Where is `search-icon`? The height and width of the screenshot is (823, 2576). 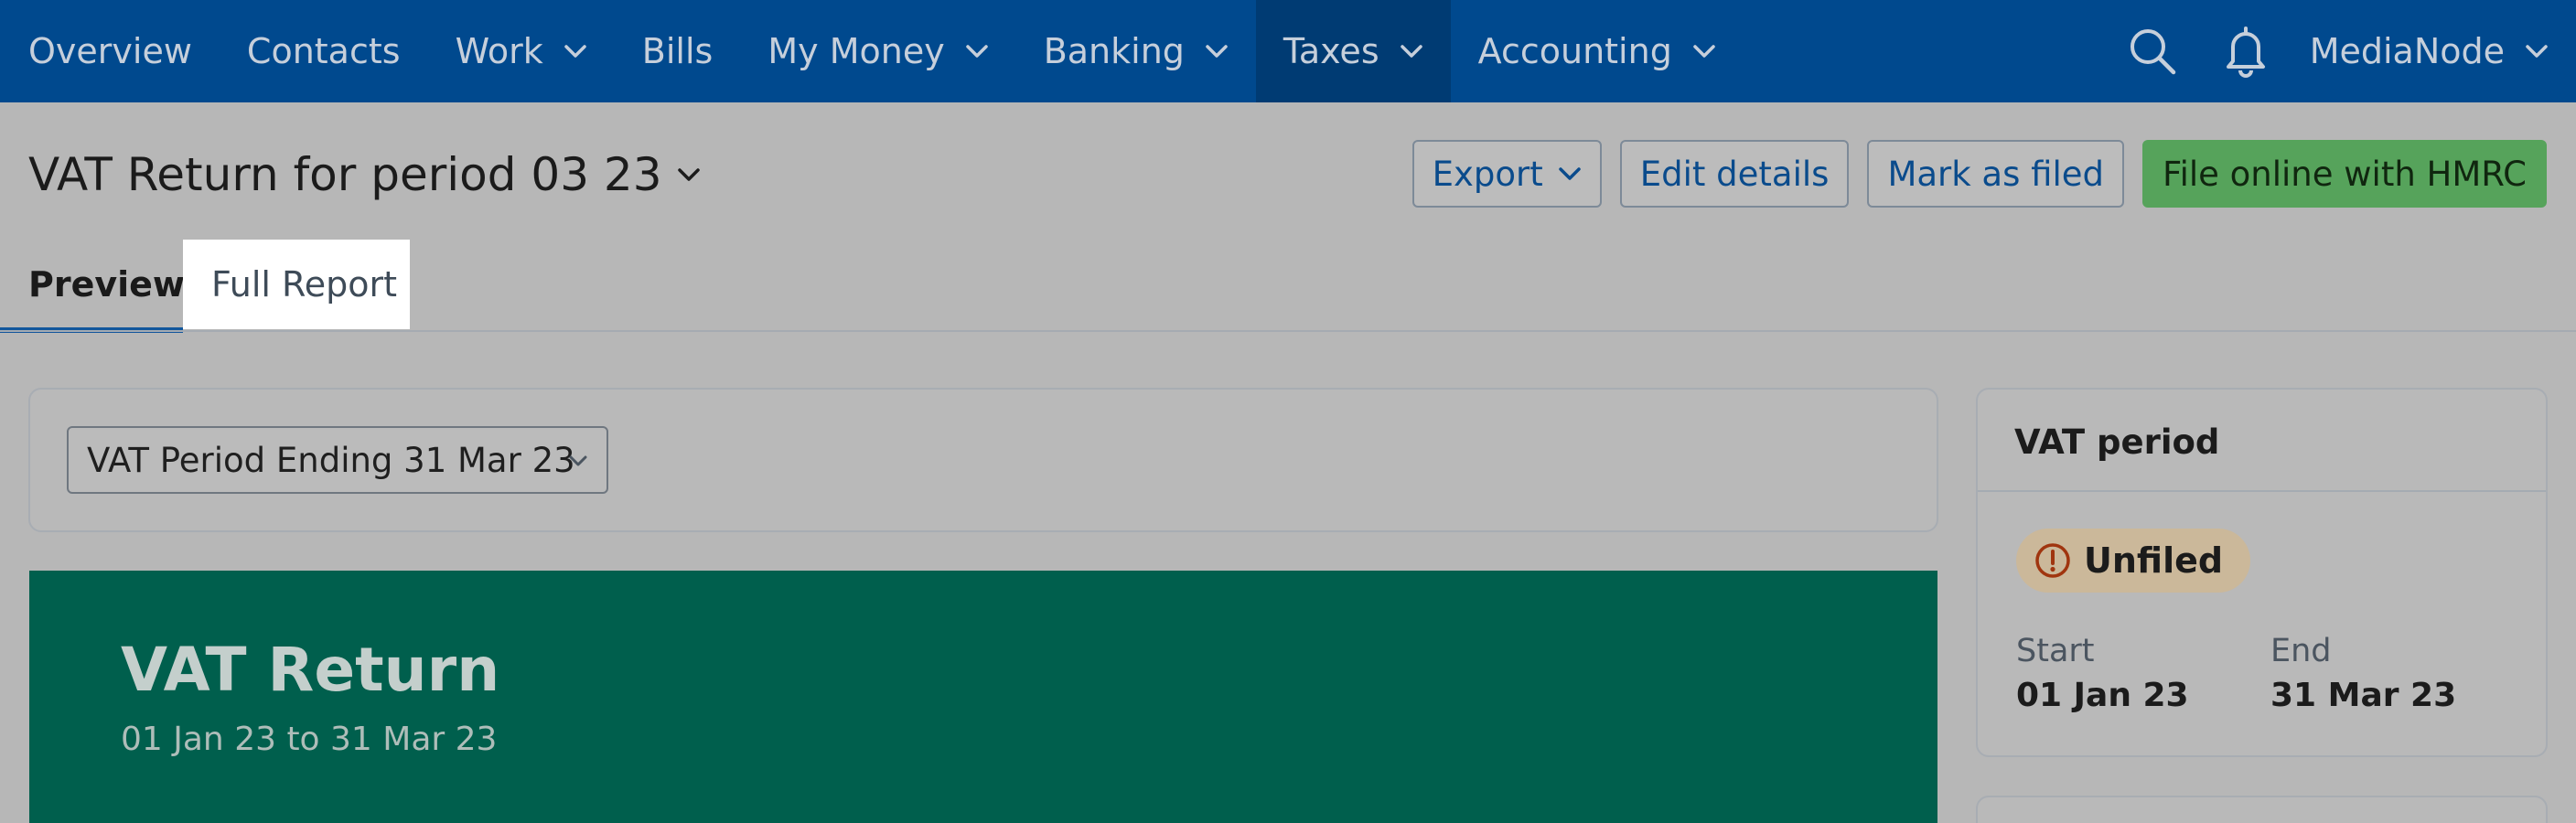
search-icon is located at coordinates (2152, 51).